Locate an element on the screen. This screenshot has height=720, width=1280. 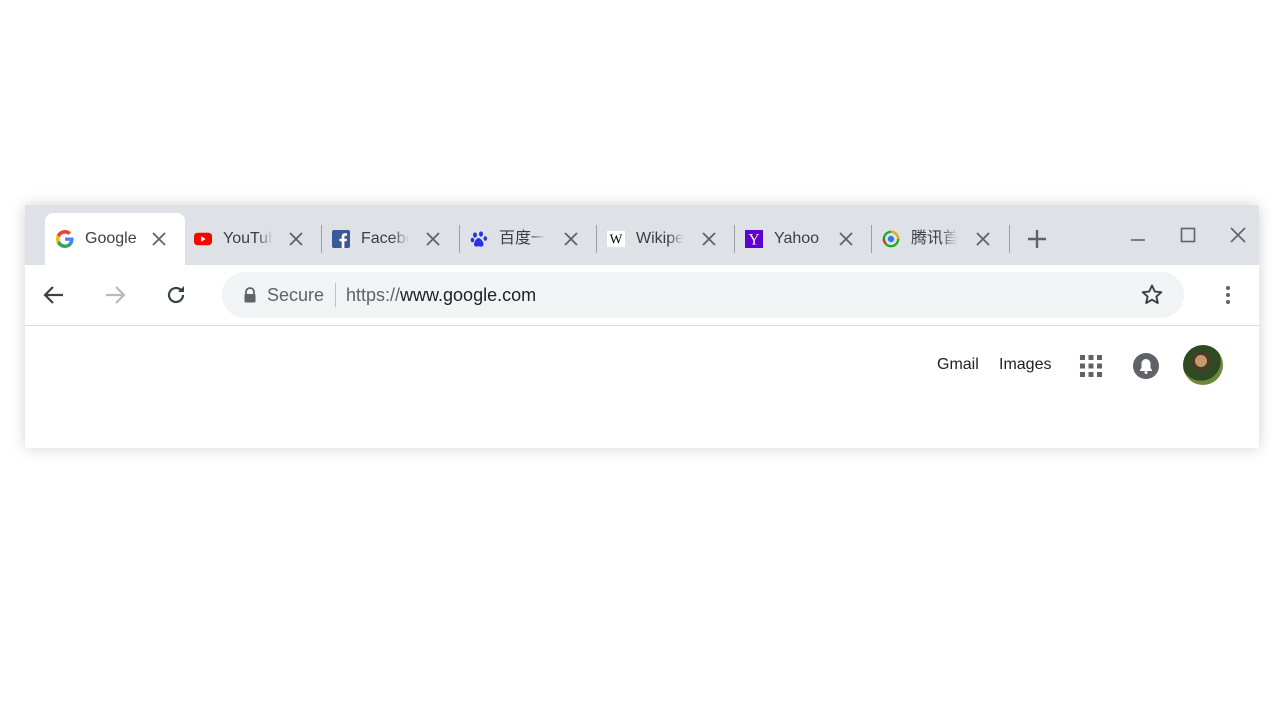
tab-separator is located at coordinates (1009, 239).